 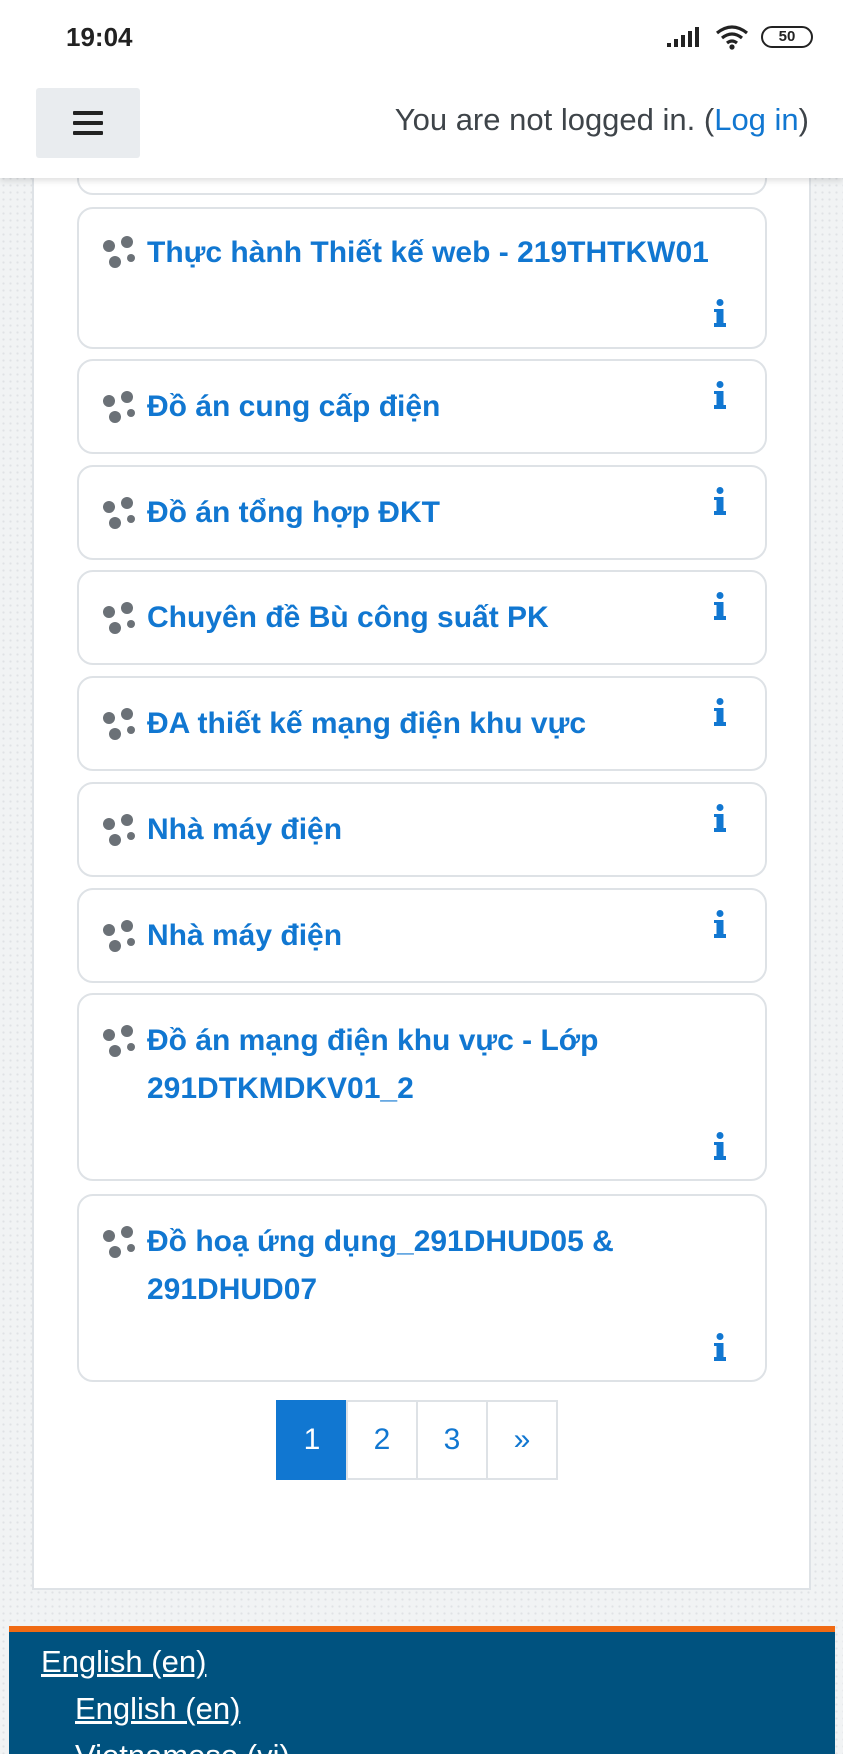 I want to click on page-link-next: », so click(x=522, y=1440).